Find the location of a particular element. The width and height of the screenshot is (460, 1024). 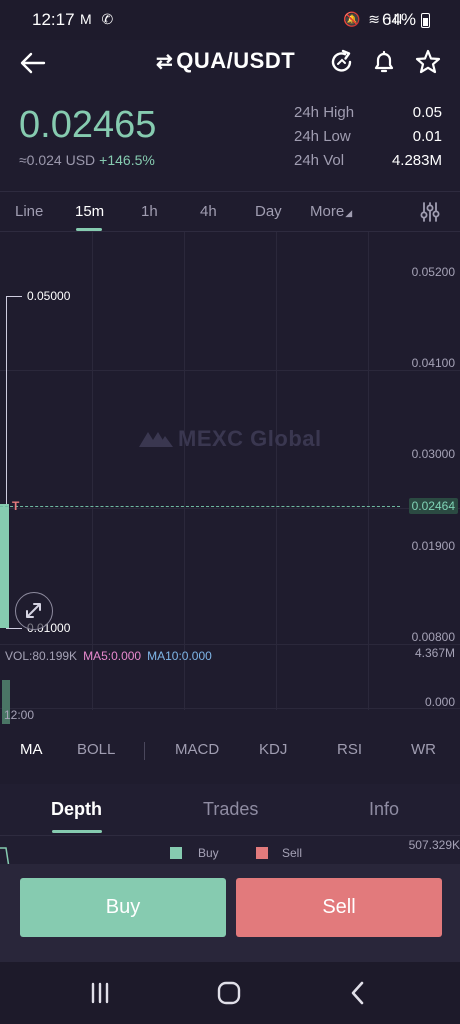

tab-more: More◢ is located at coordinates (331, 211).